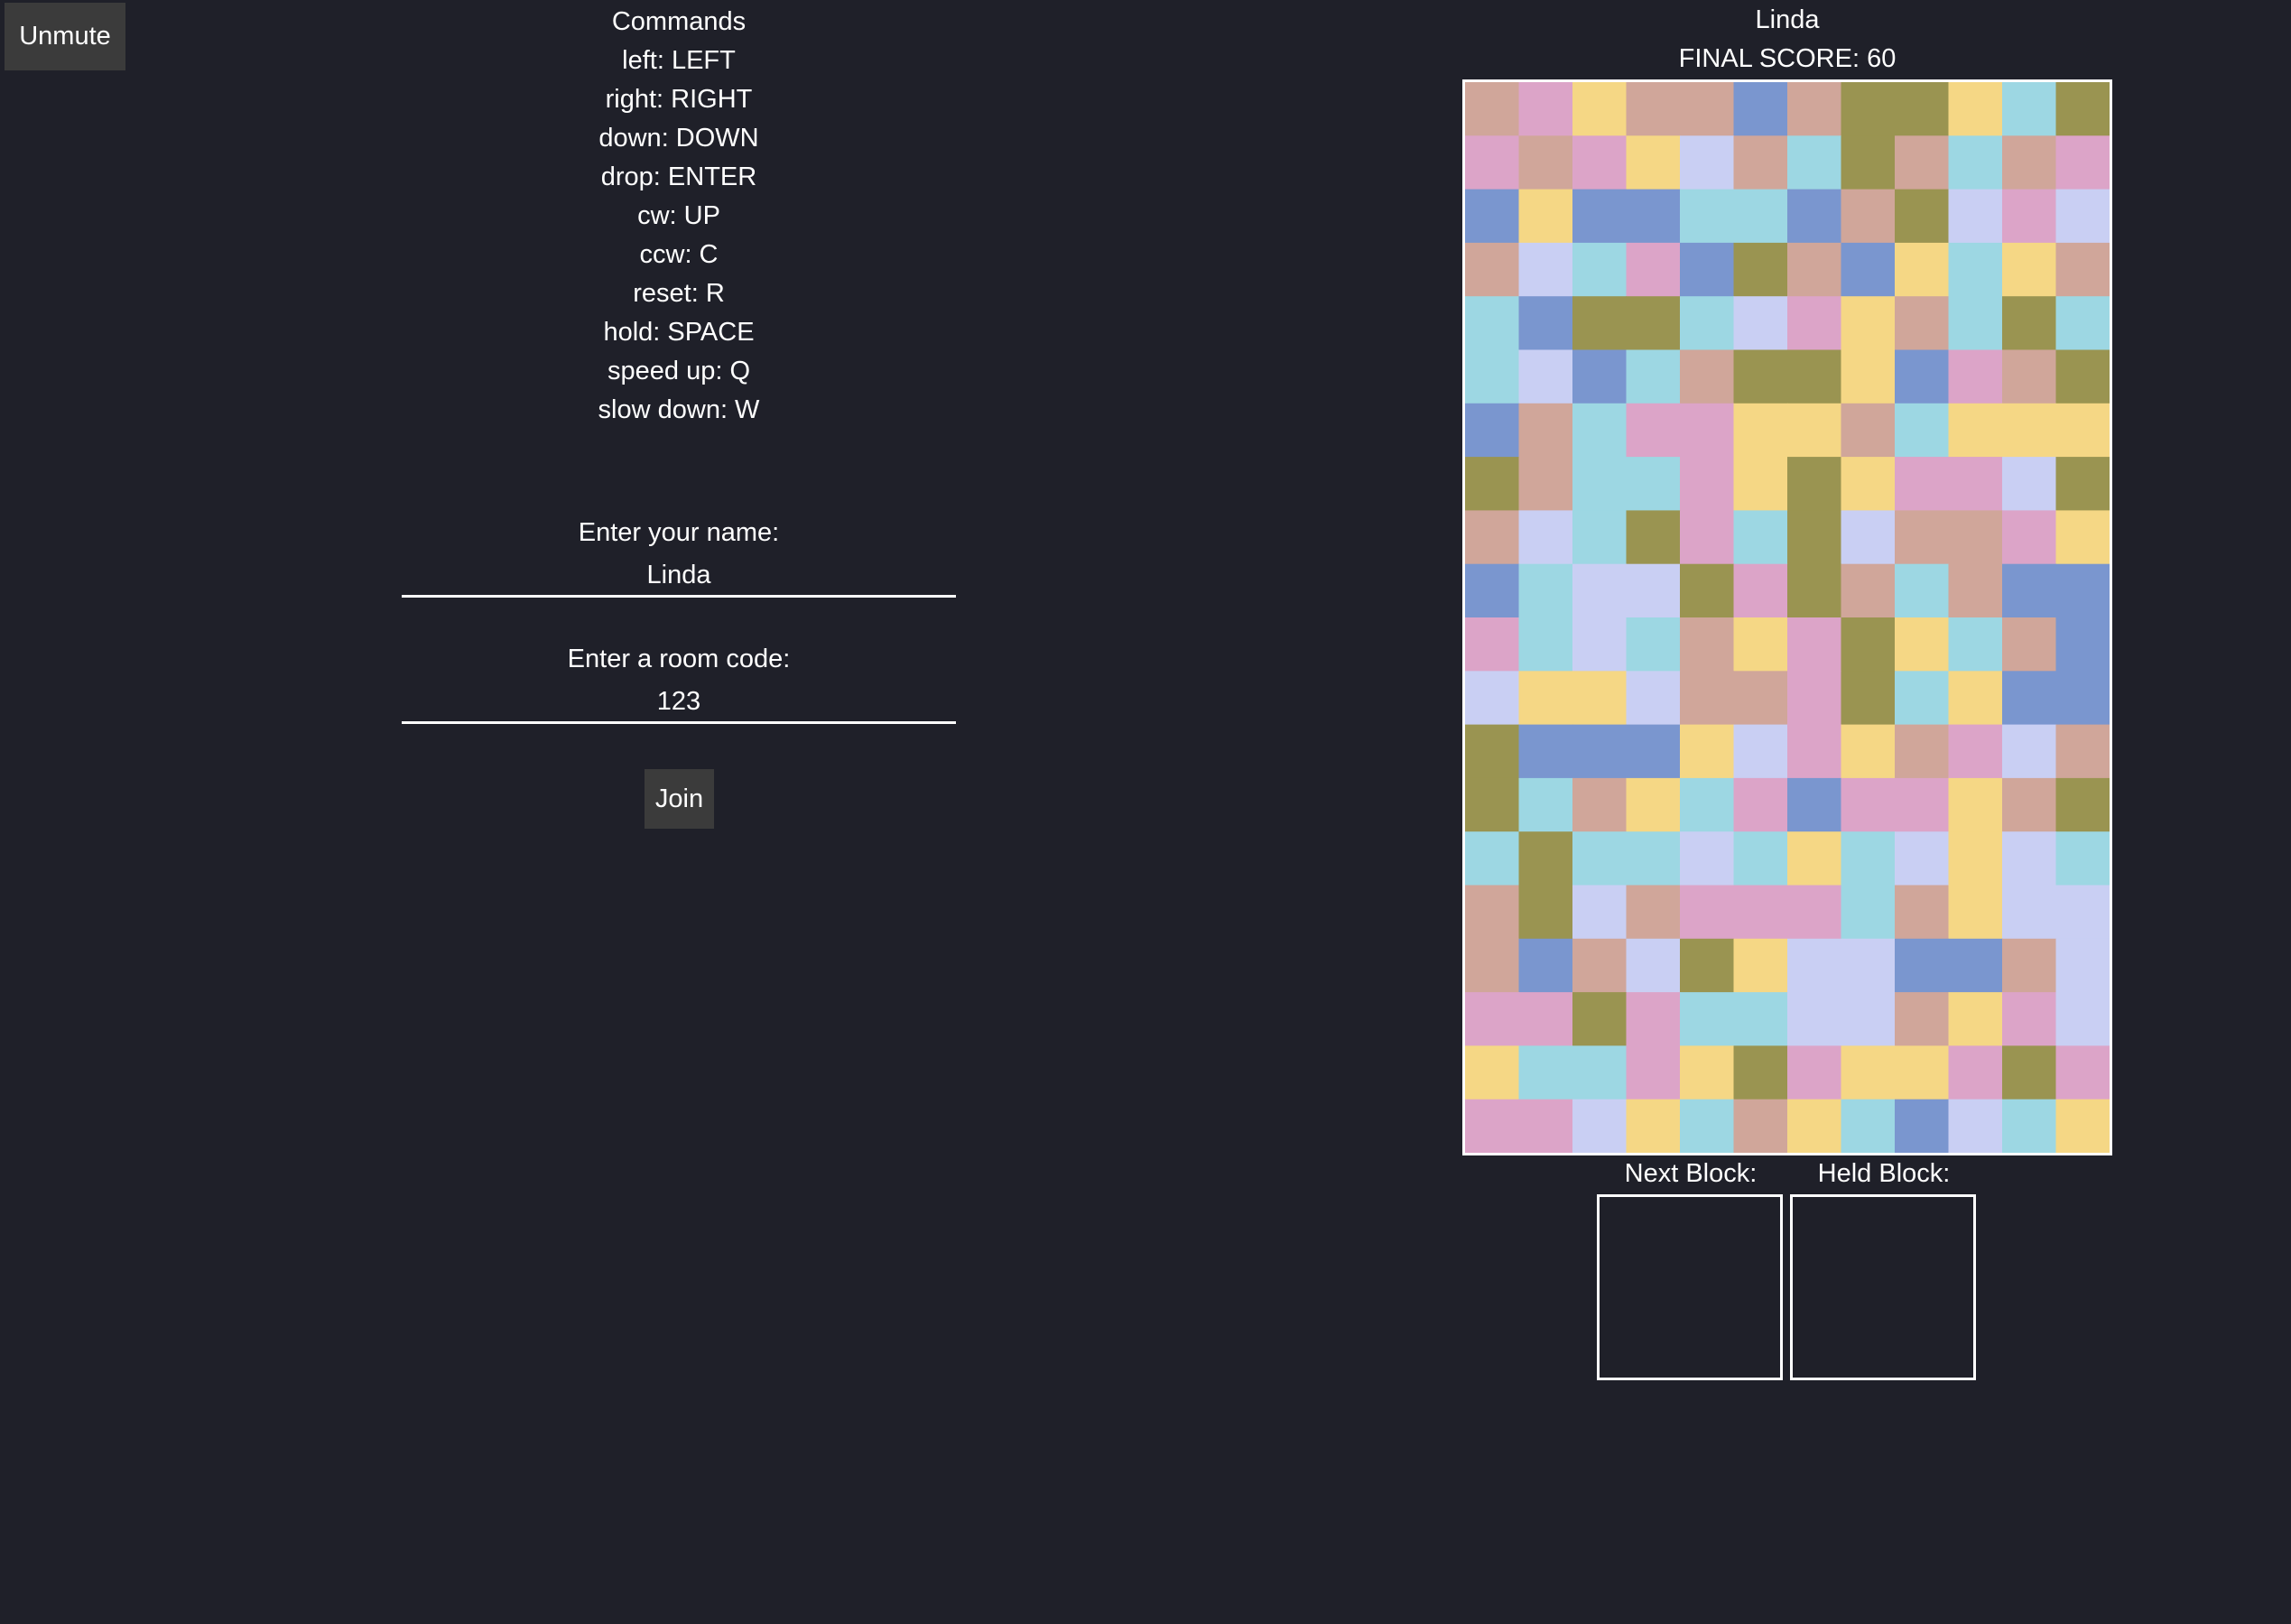 The width and height of the screenshot is (2291, 1624). I want to click on held-block-preview, so click(1883, 1287).